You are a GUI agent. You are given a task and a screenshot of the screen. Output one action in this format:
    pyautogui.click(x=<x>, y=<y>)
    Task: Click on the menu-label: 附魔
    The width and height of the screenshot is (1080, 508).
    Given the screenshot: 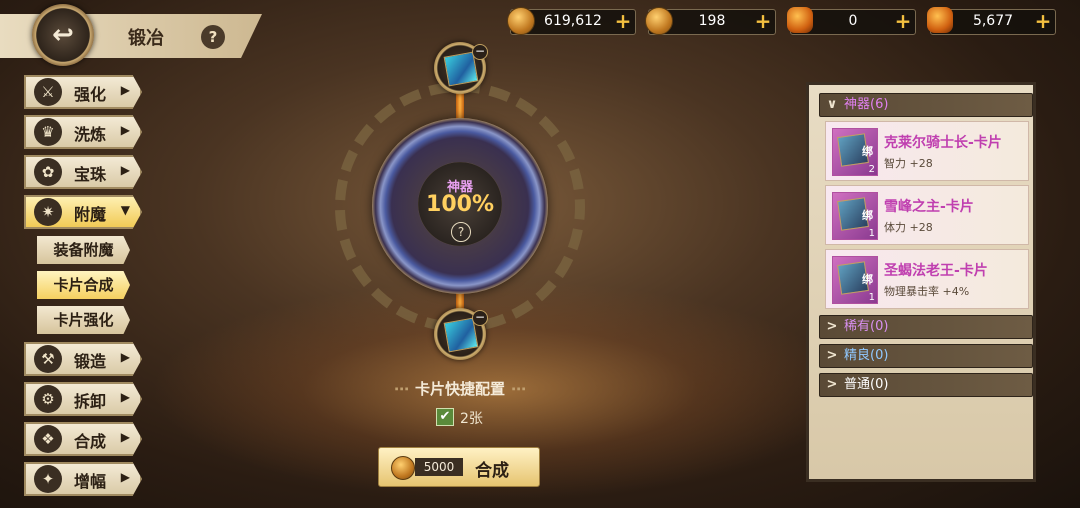 What is the action you would take?
    pyautogui.click(x=90, y=214)
    